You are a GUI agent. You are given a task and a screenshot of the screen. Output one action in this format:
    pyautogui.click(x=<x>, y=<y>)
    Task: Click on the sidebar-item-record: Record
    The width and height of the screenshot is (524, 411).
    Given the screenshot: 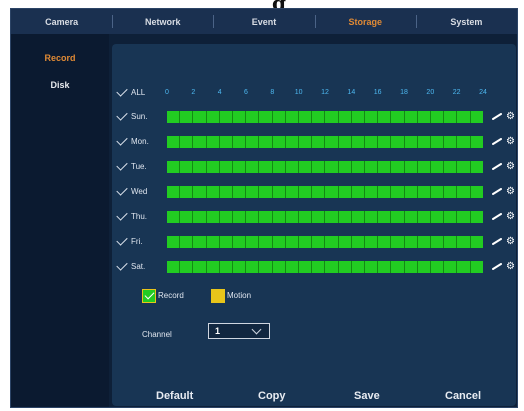 What is the action you would take?
    pyautogui.click(x=60, y=58)
    